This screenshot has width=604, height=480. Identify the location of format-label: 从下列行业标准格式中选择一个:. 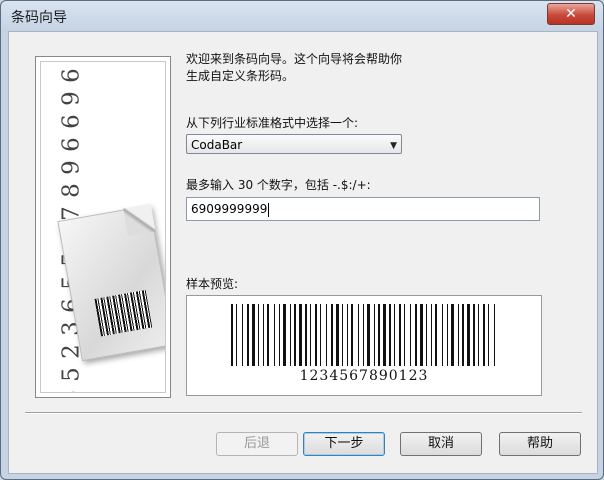
(272, 123).